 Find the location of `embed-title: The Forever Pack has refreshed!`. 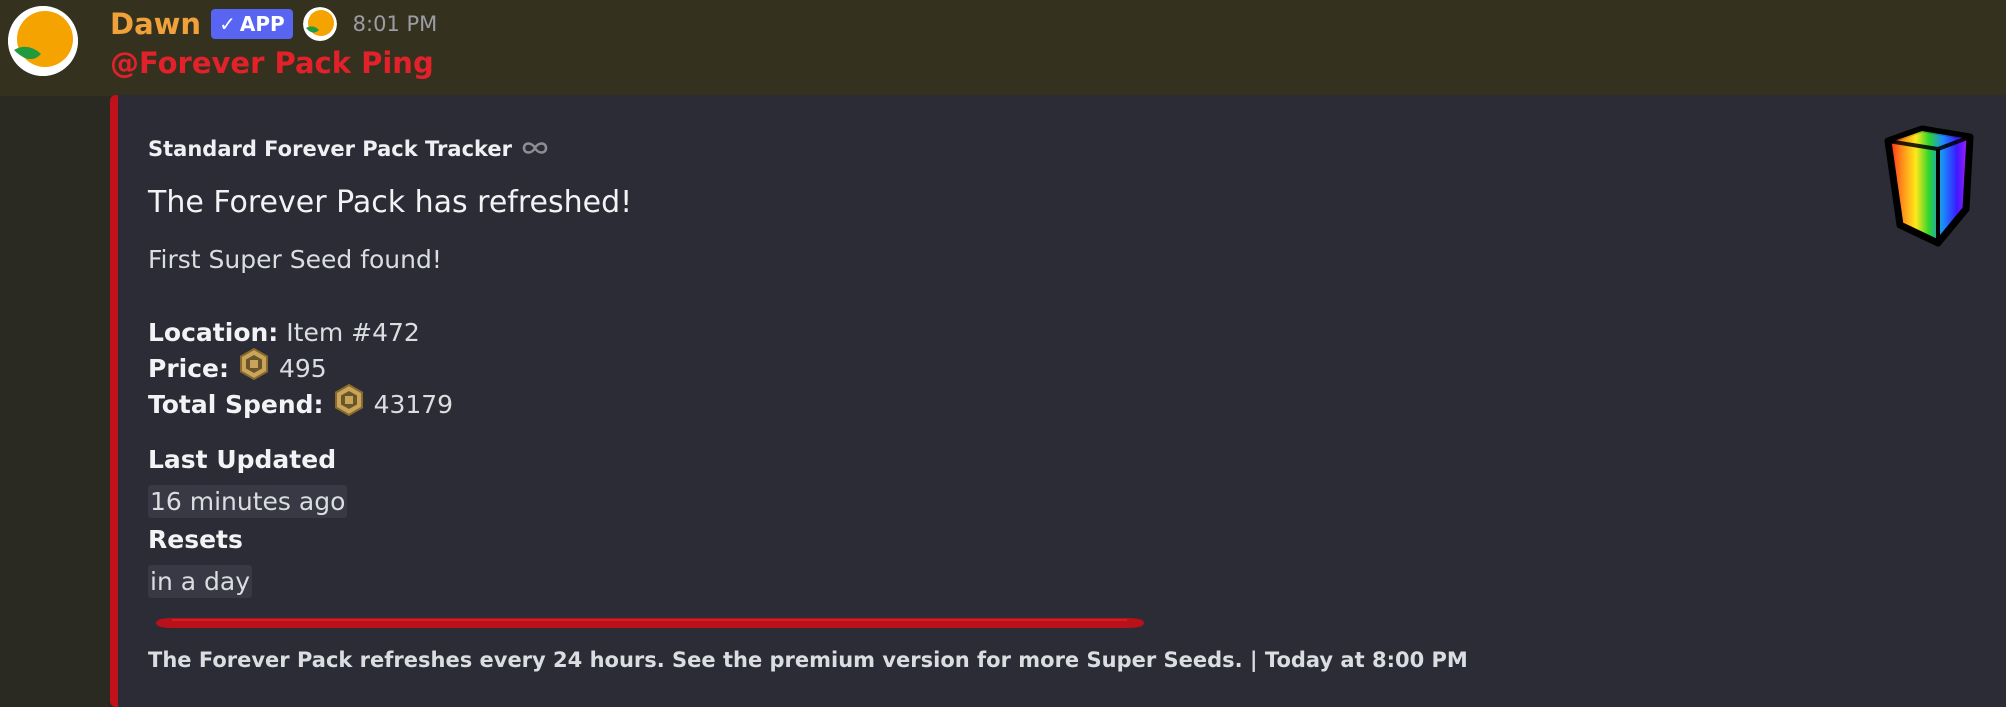

embed-title: The Forever Pack has refreshed! is located at coordinates (390, 202).